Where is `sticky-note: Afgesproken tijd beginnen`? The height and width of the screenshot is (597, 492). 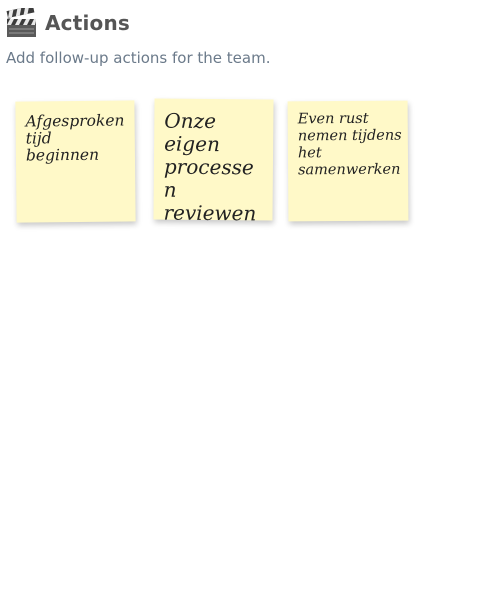 sticky-note: Afgesproken tijd beginnen is located at coordinates (75, 161).